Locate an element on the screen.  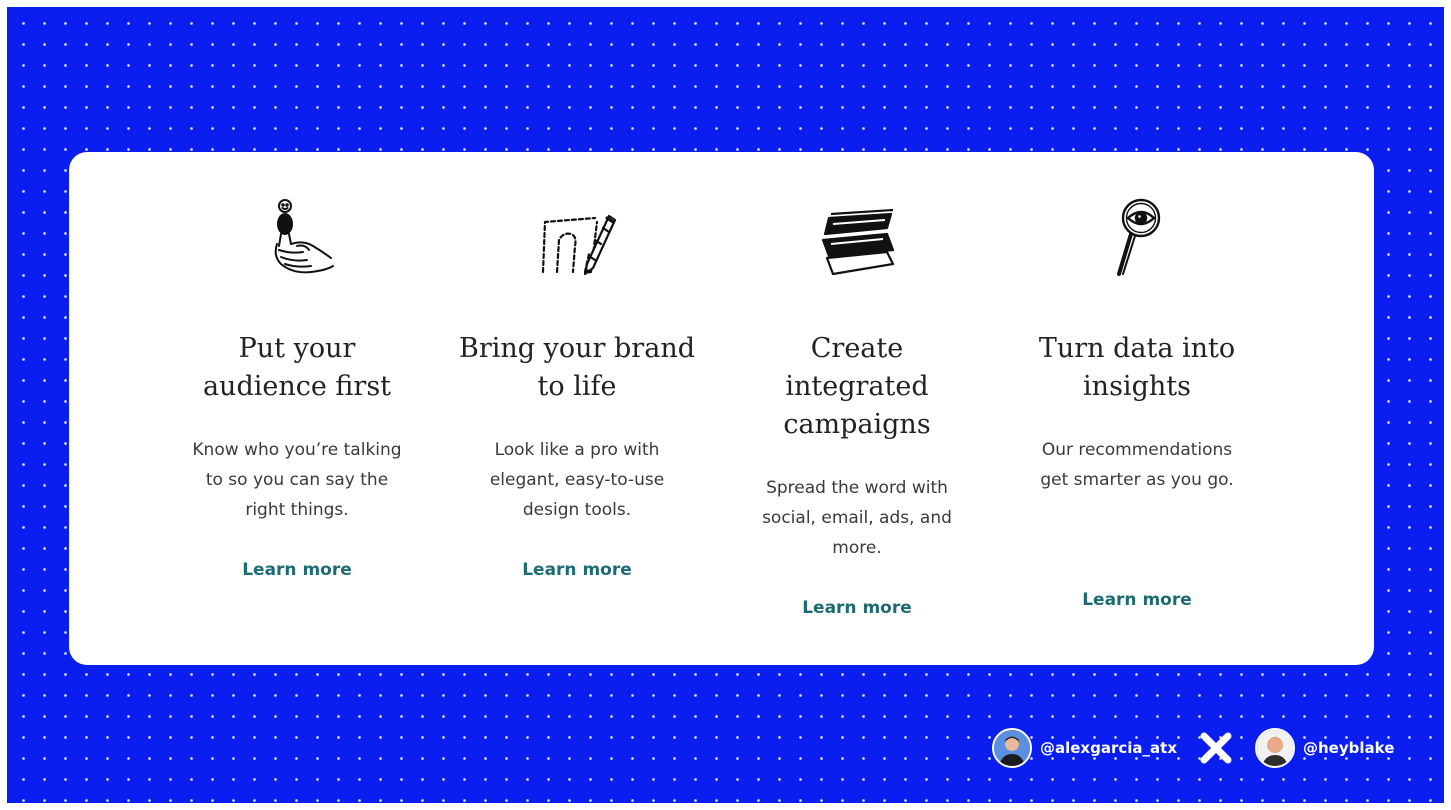
author-handle: @heyblake is located at coordinates (1349, 748).